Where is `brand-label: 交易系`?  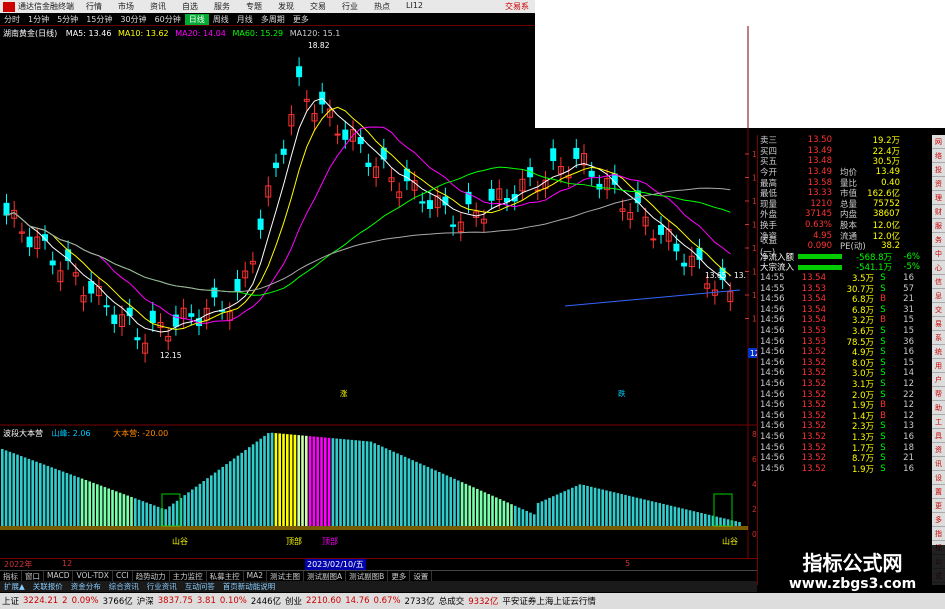 brand-label: 交易系 is located at coordinates (520, 6).